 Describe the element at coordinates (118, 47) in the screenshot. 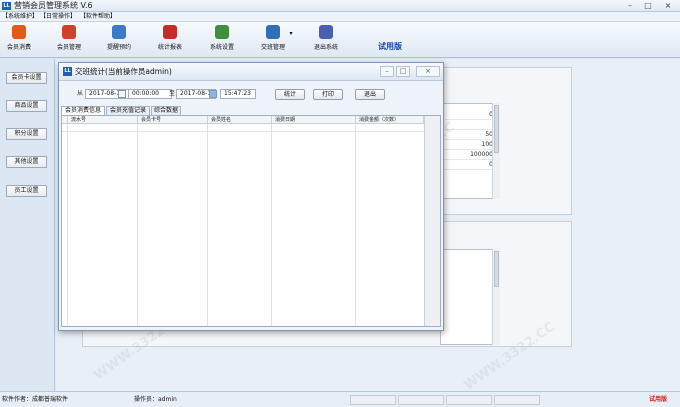

I see `toolbar-label: 提醒预约` at that location.